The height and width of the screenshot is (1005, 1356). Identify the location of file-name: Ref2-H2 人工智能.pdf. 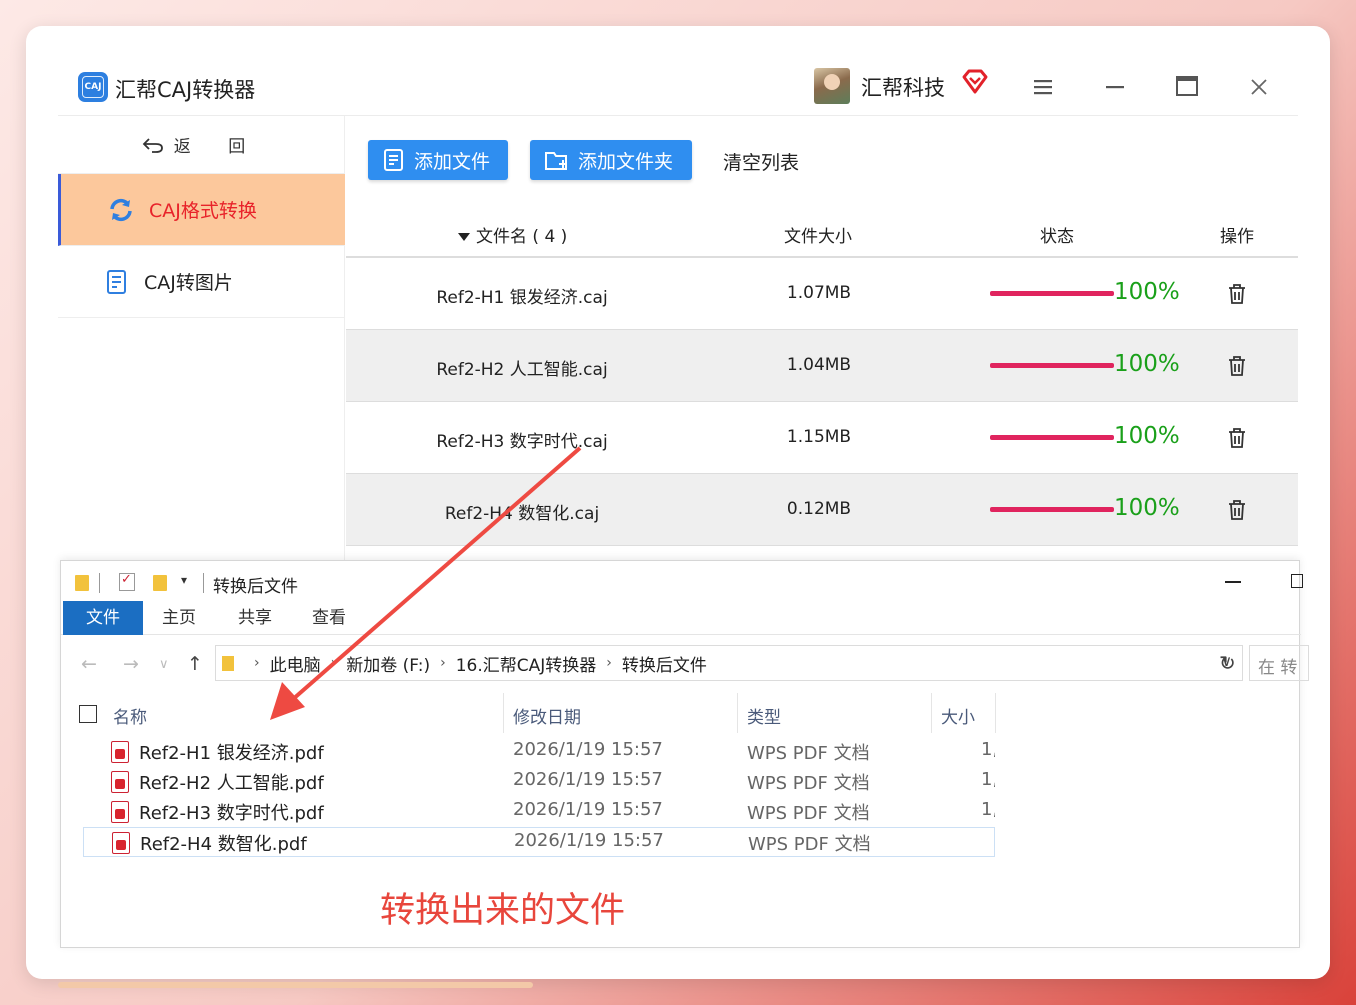
(231, 783).